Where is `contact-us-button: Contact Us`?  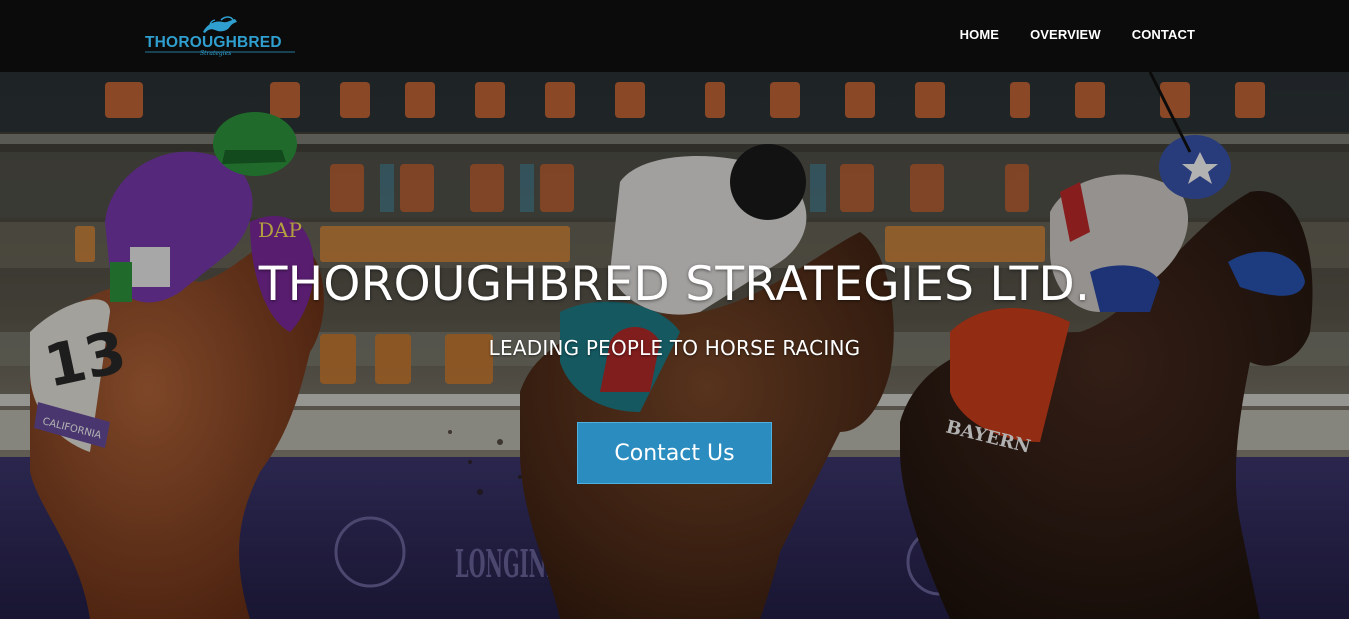
contact-us-button: Contact Us is located at coordinates (674, 453).